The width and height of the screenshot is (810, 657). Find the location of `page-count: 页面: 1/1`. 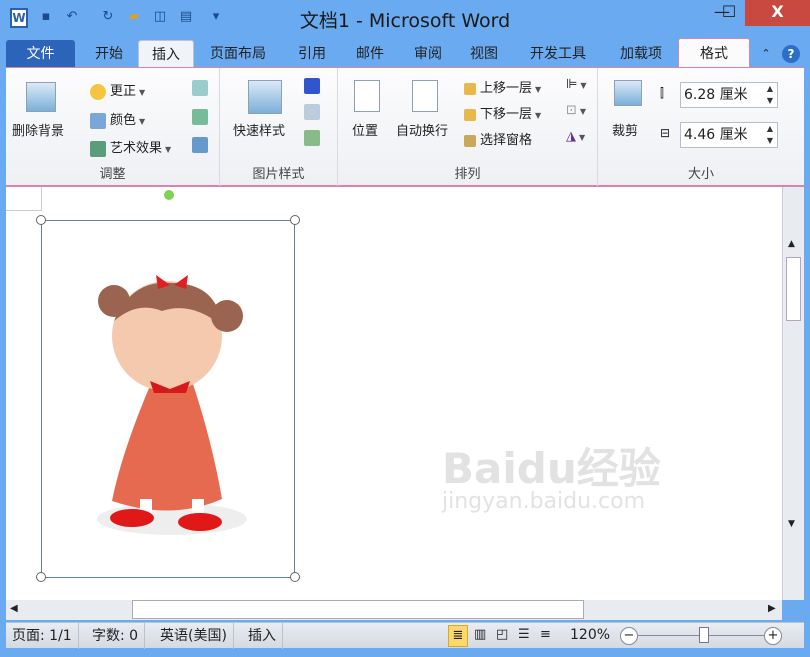

page-count: 页面: 1/1 is located at coordinates (42, 636).